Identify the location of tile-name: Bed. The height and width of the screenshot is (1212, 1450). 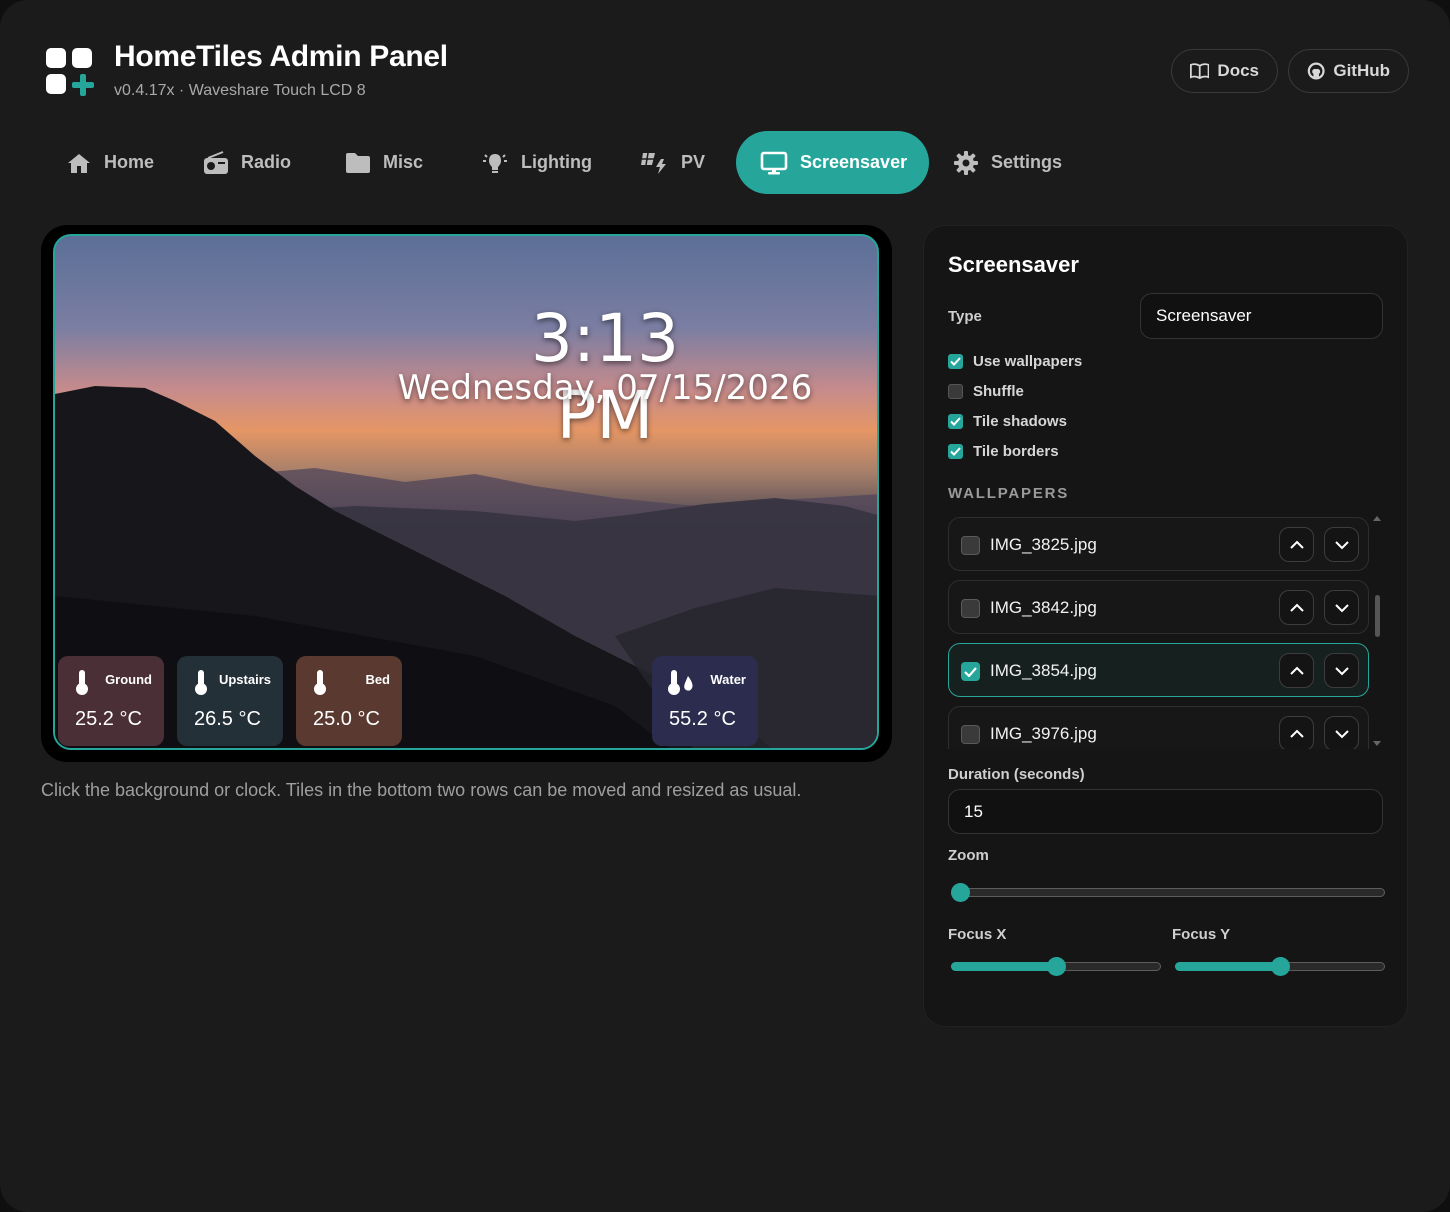
(377, 679).